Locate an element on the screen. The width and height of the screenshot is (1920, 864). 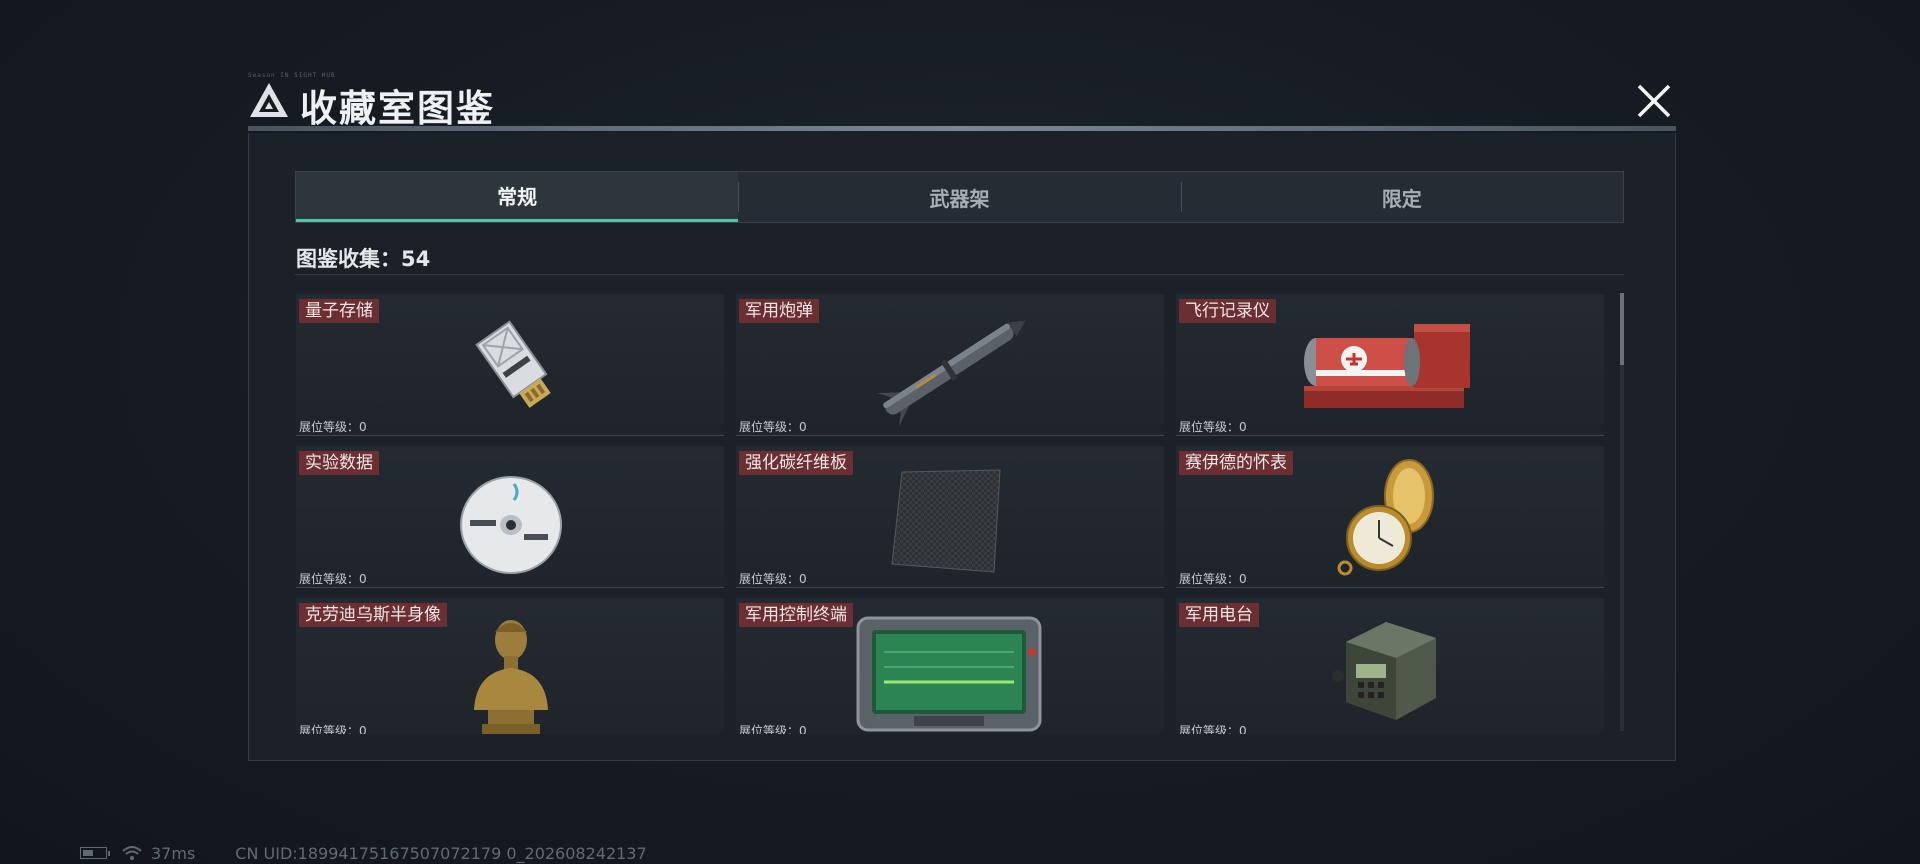
section-divider is located at coordinates (959, 274).